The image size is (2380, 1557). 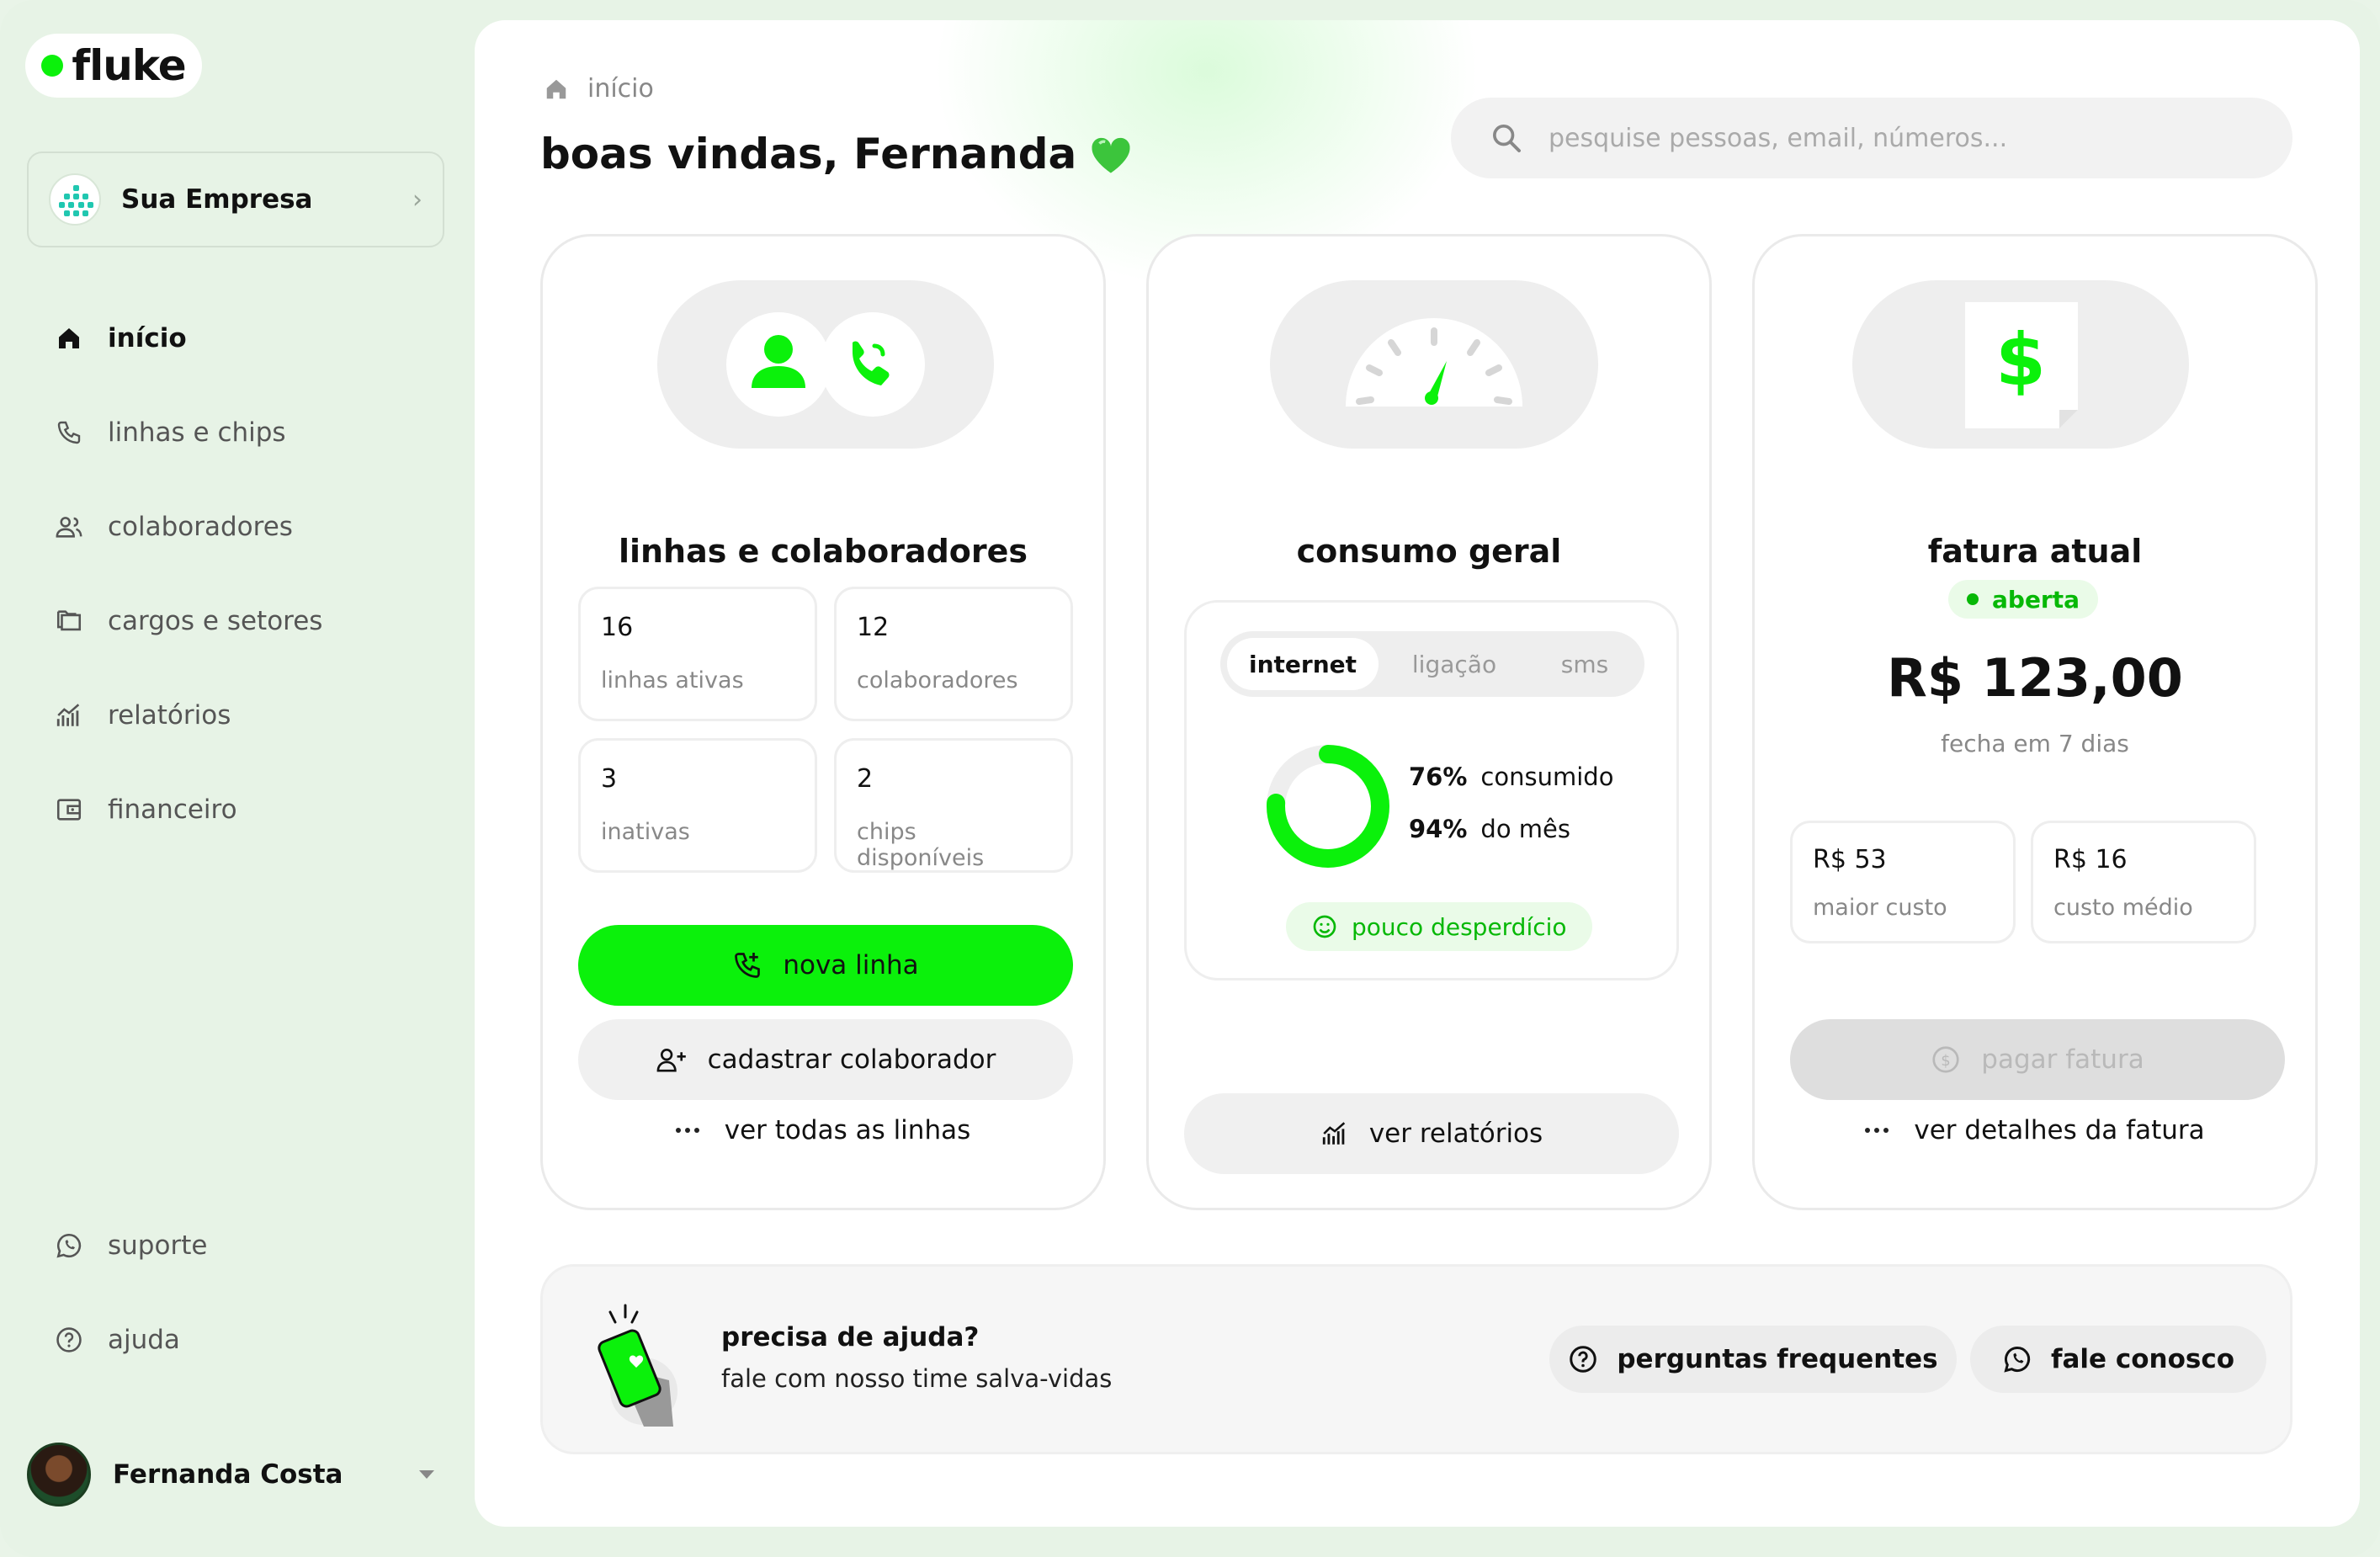 What do you see at coordinates (129, 65) in the screenshot?
I see `logo-text: fluke` at bounding box center [129, 65].